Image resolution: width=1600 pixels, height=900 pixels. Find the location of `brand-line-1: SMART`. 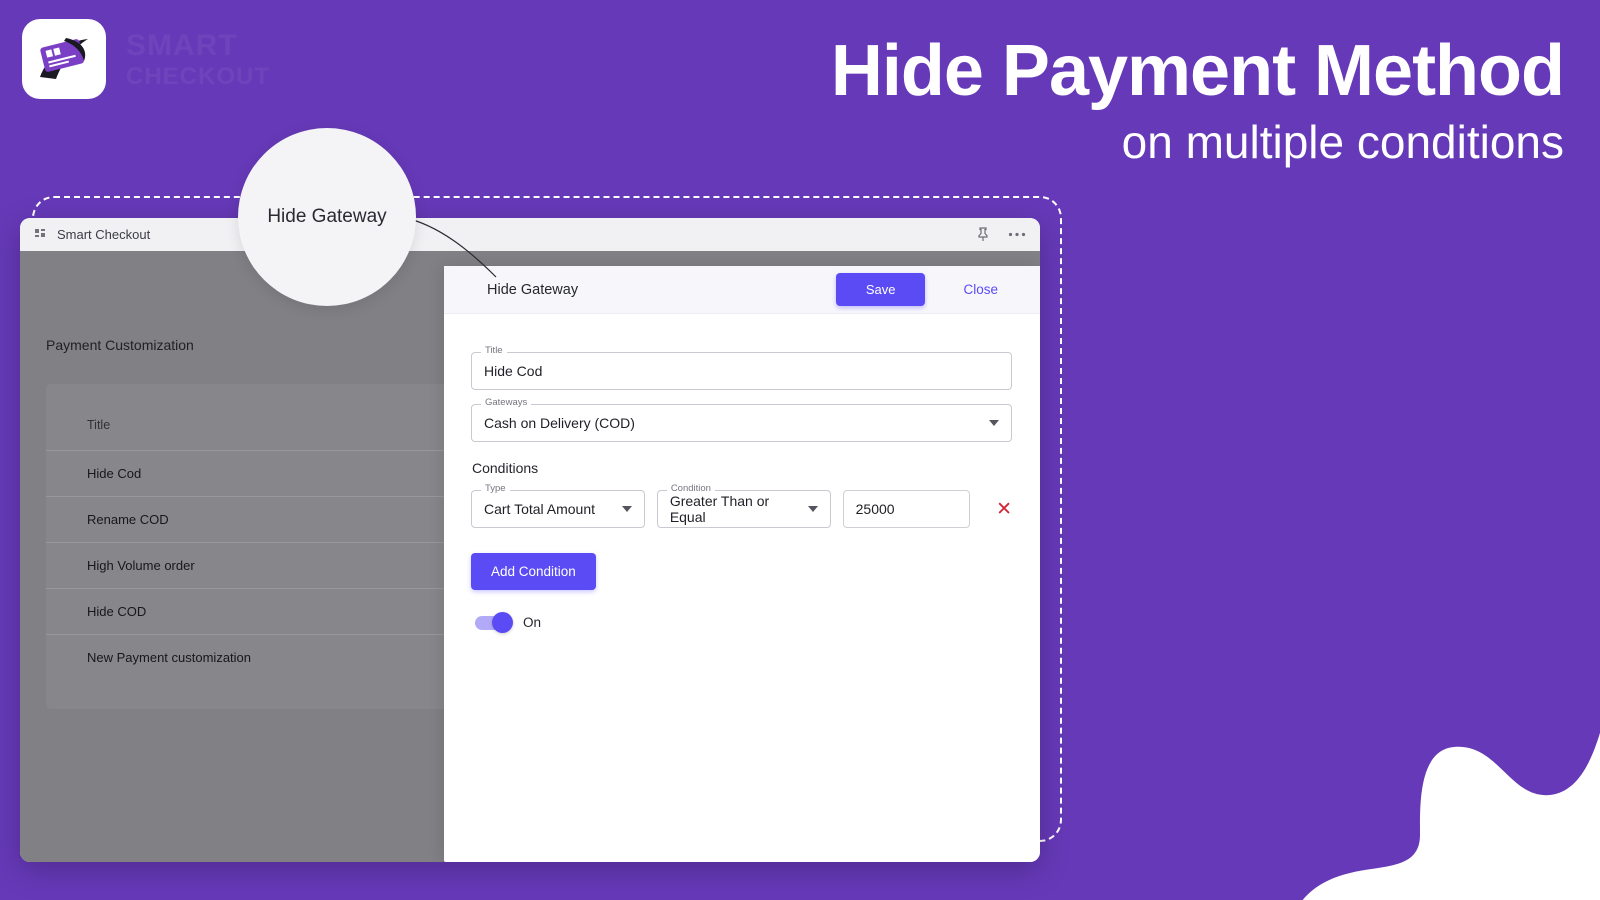

brand-line-1: SMART is located at coordinates (182, 45).